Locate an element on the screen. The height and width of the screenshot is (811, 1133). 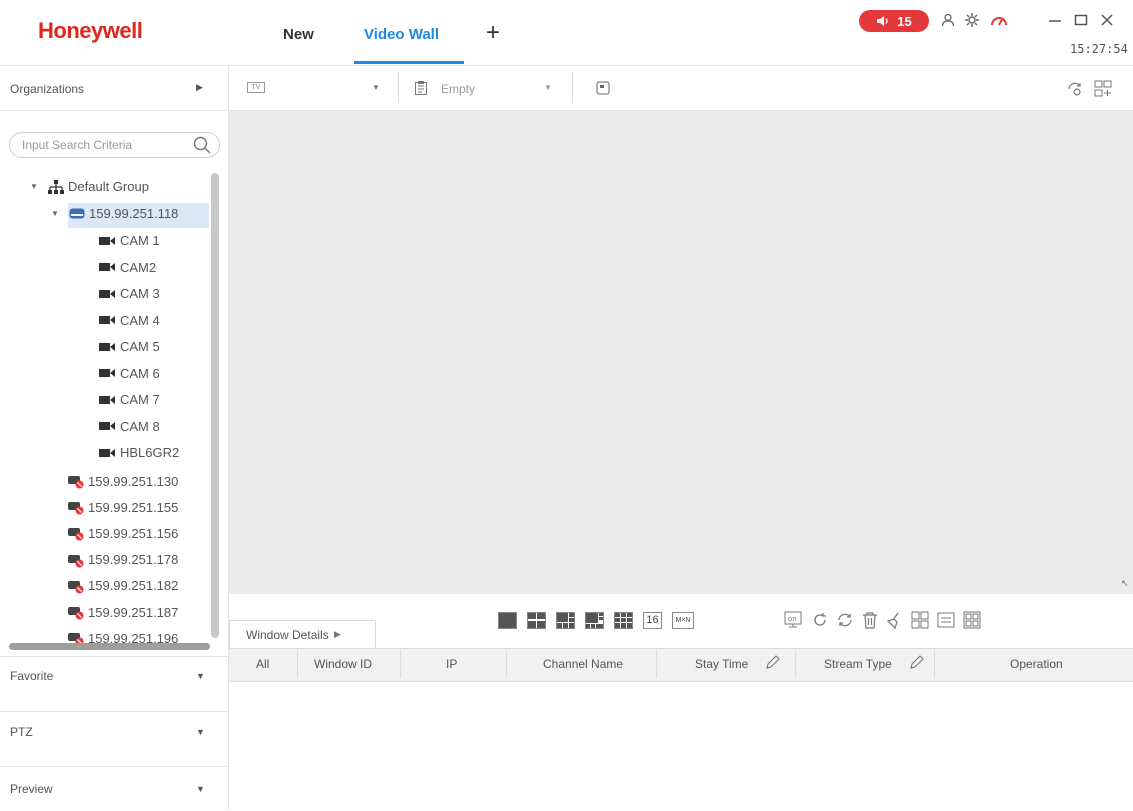
tree-camera-item: HBL6GR2 is located at coordinates (139, 452).